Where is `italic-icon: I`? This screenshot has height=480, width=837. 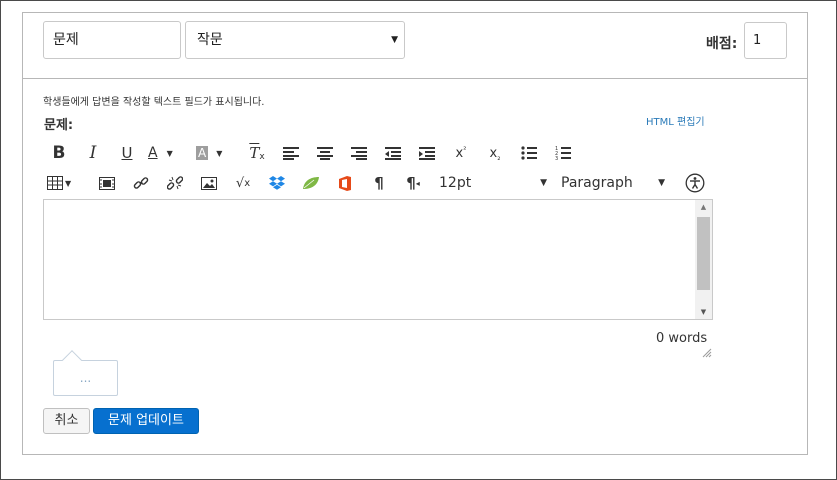
italic-icon: I is located at coordinates (93, 153).